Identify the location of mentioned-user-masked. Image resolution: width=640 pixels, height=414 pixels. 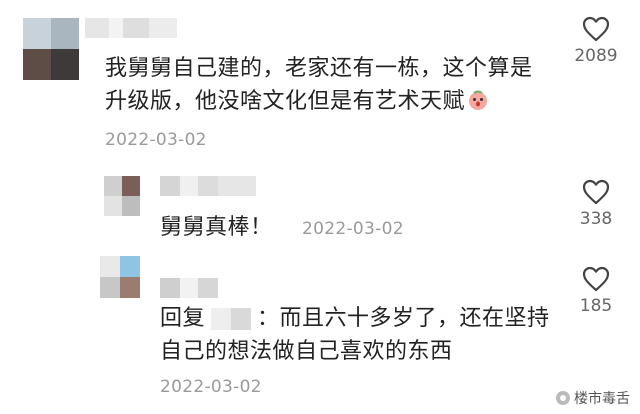
(231, 319).